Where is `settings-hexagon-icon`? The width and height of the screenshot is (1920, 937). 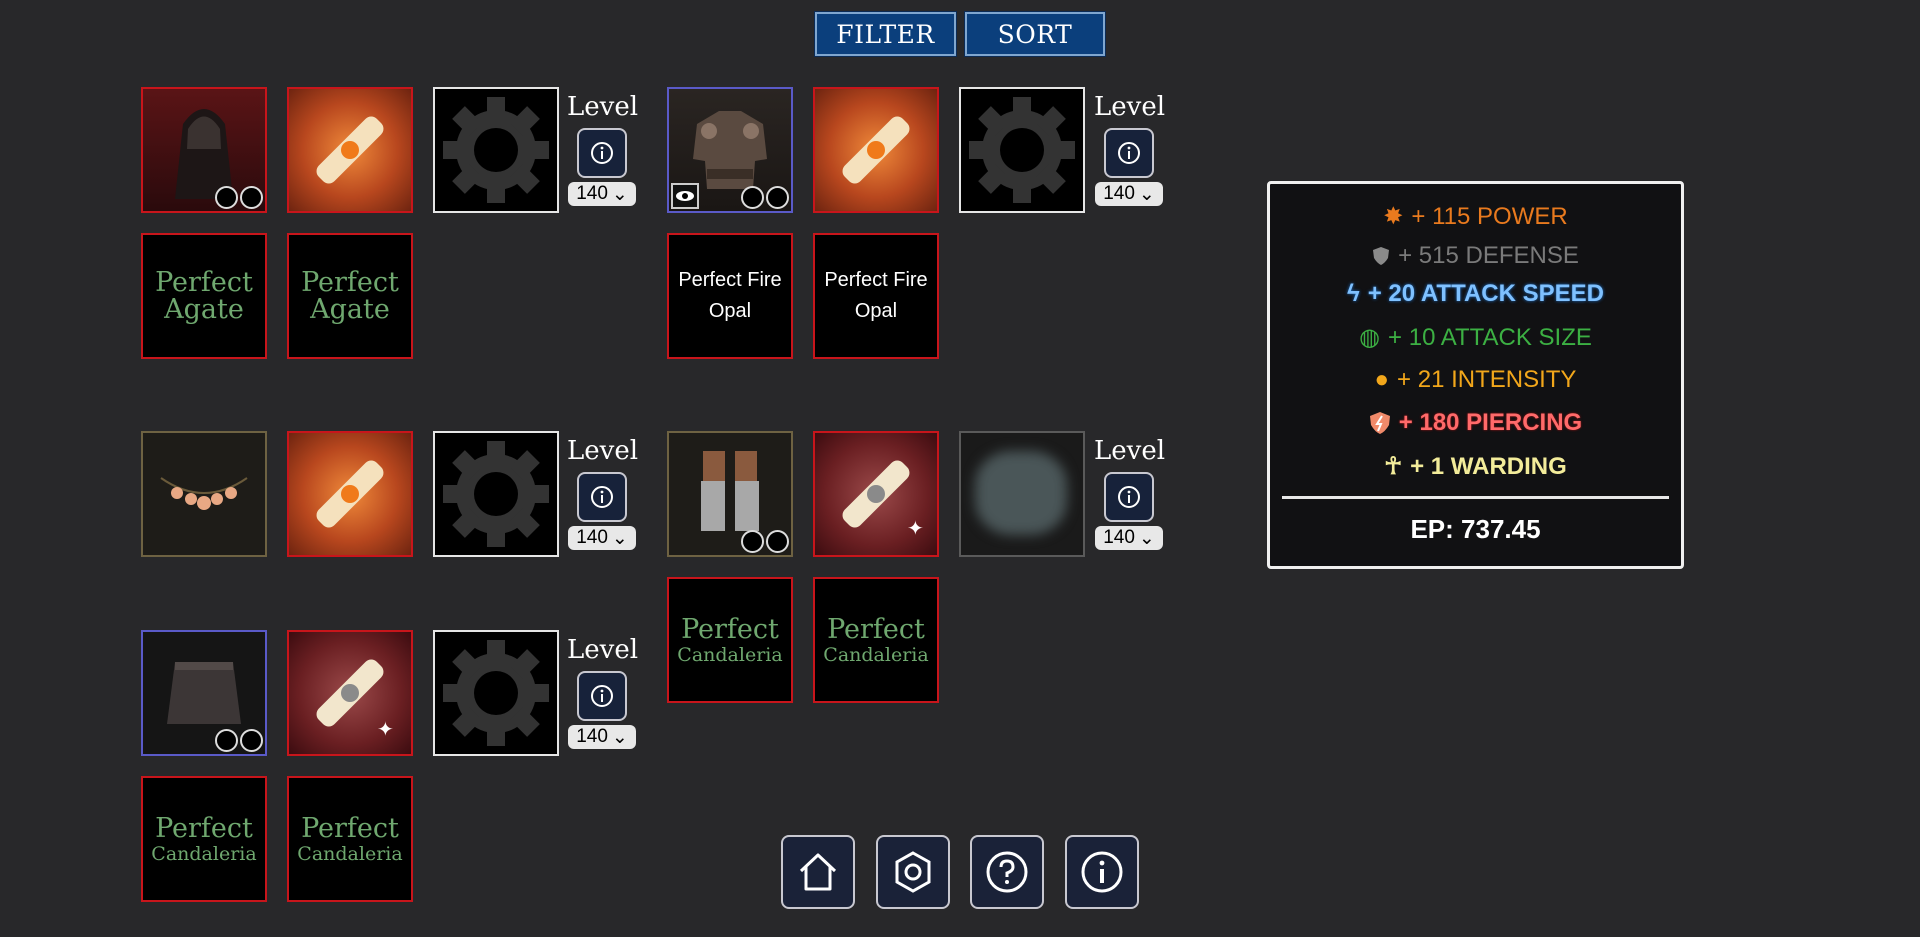 settings-hexagon-icon is located at coordinates (913, 872).